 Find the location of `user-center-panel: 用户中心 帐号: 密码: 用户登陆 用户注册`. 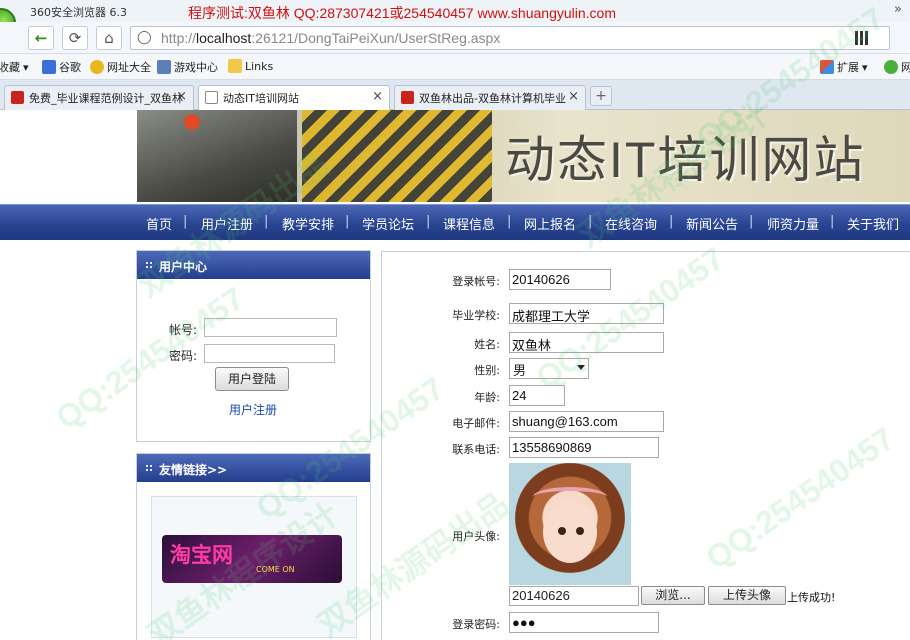

user-center-panel: 用户中心 帐号: 密码: 用户登陆 用户注册 is located at coordinates (253, 346).